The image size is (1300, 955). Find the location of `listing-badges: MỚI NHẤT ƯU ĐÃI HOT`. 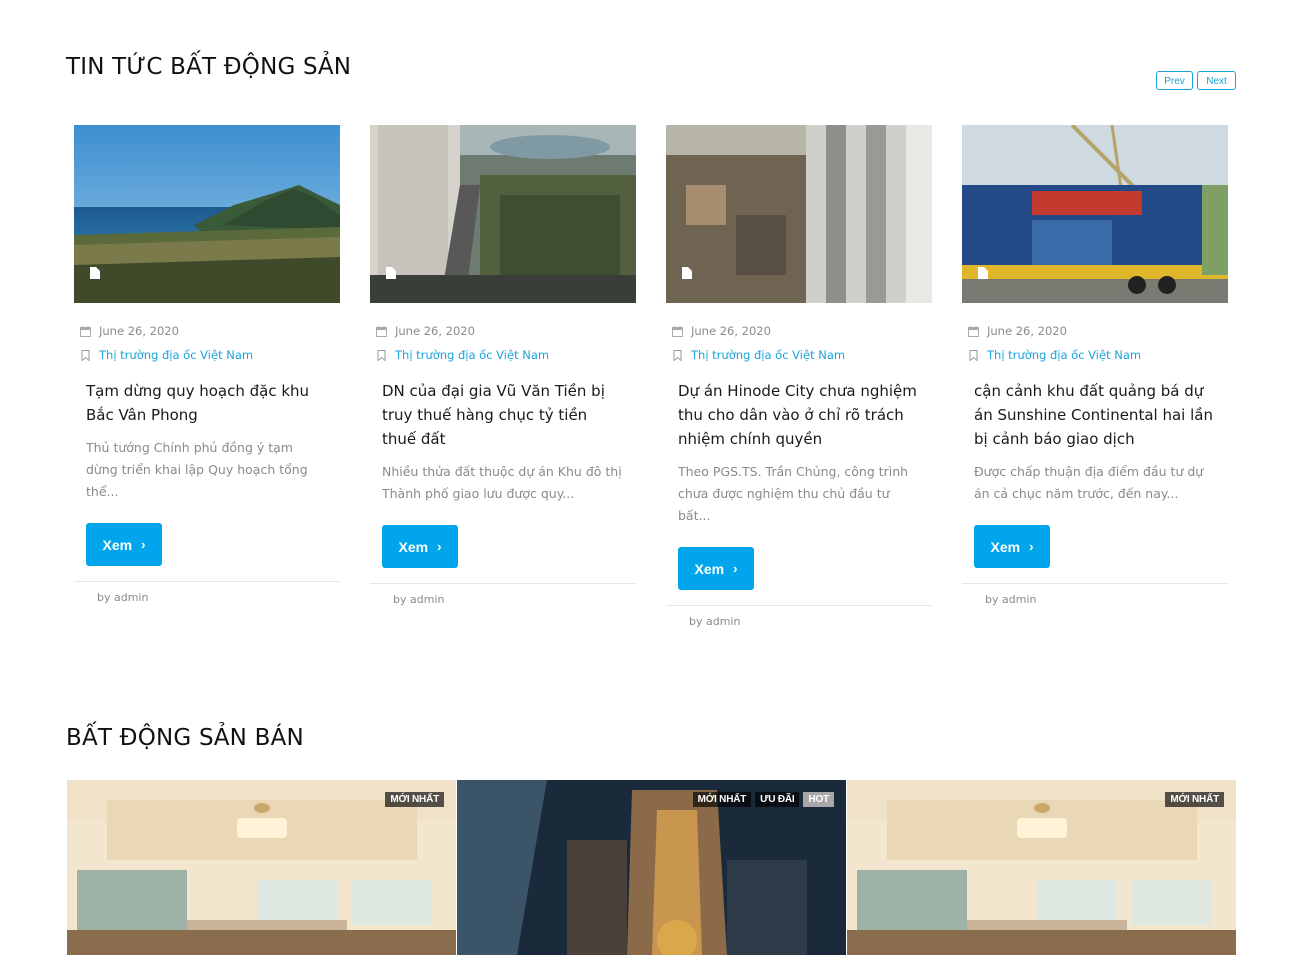

listing-badges: MỚI NHẤT ƯU ĐÃI HOT is located at coordinates (763, 799).